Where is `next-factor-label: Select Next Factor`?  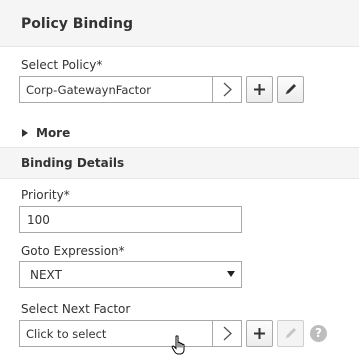
next-factor-label: Select Next Factor is located at coordinates (76, 309).